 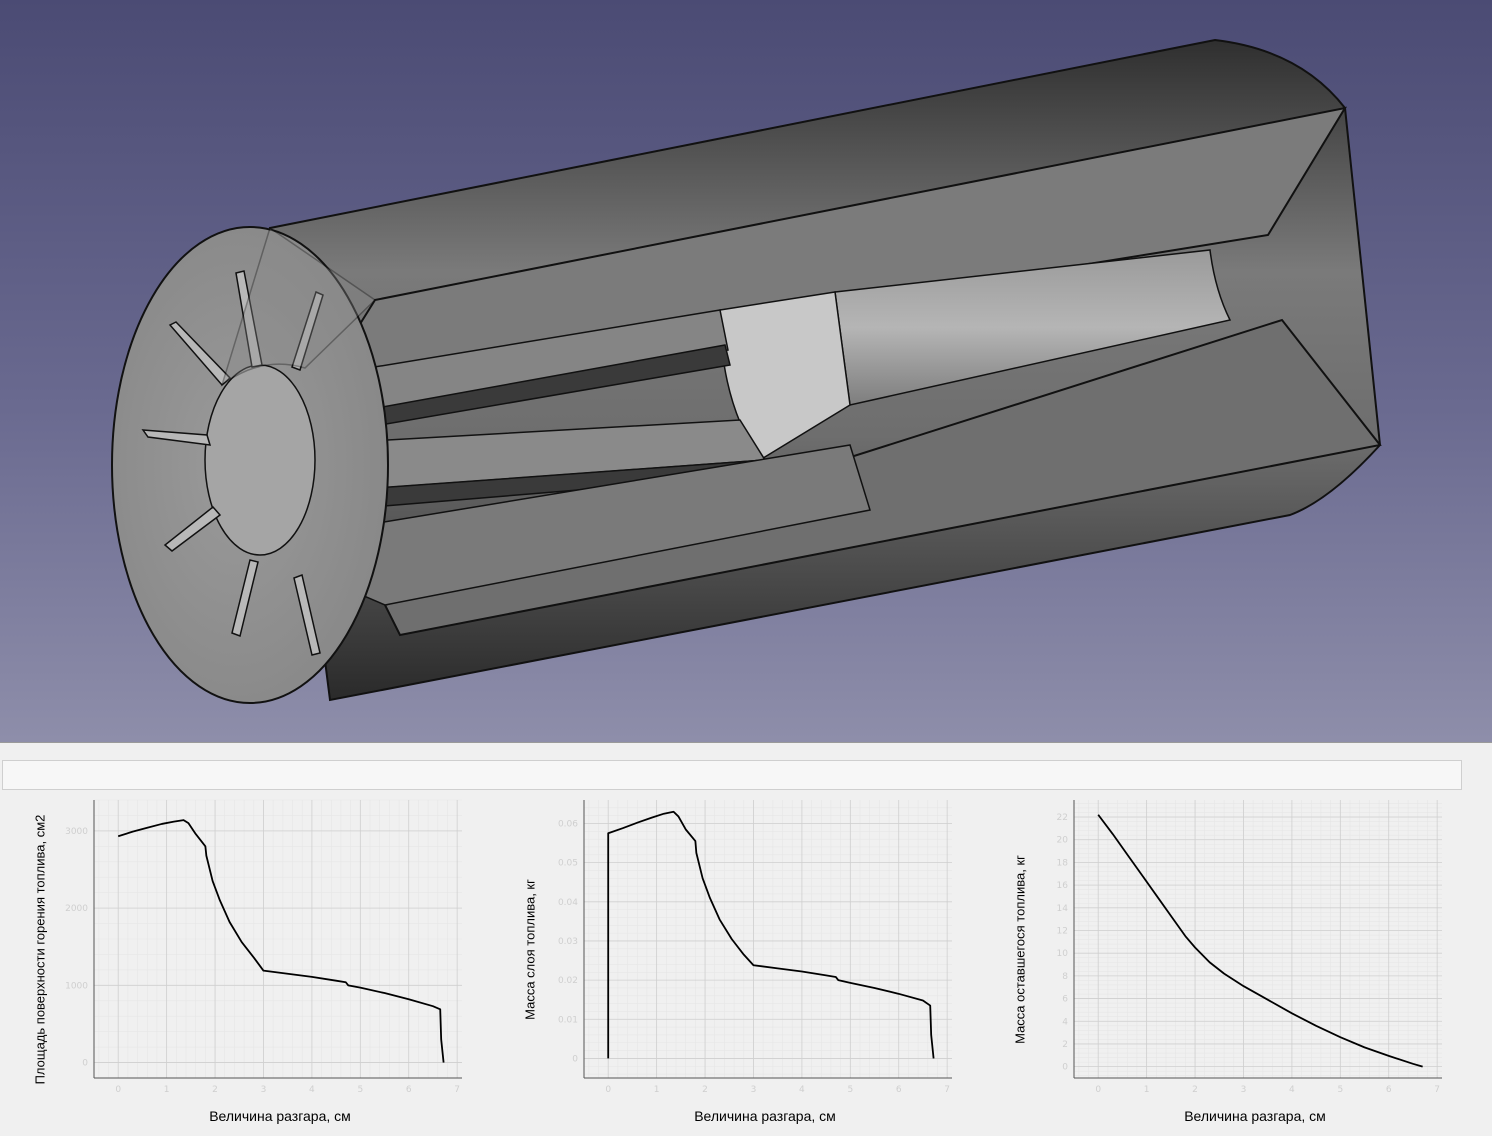 I want to click on y-tick-label: 10, so click(x=1063, y=954).